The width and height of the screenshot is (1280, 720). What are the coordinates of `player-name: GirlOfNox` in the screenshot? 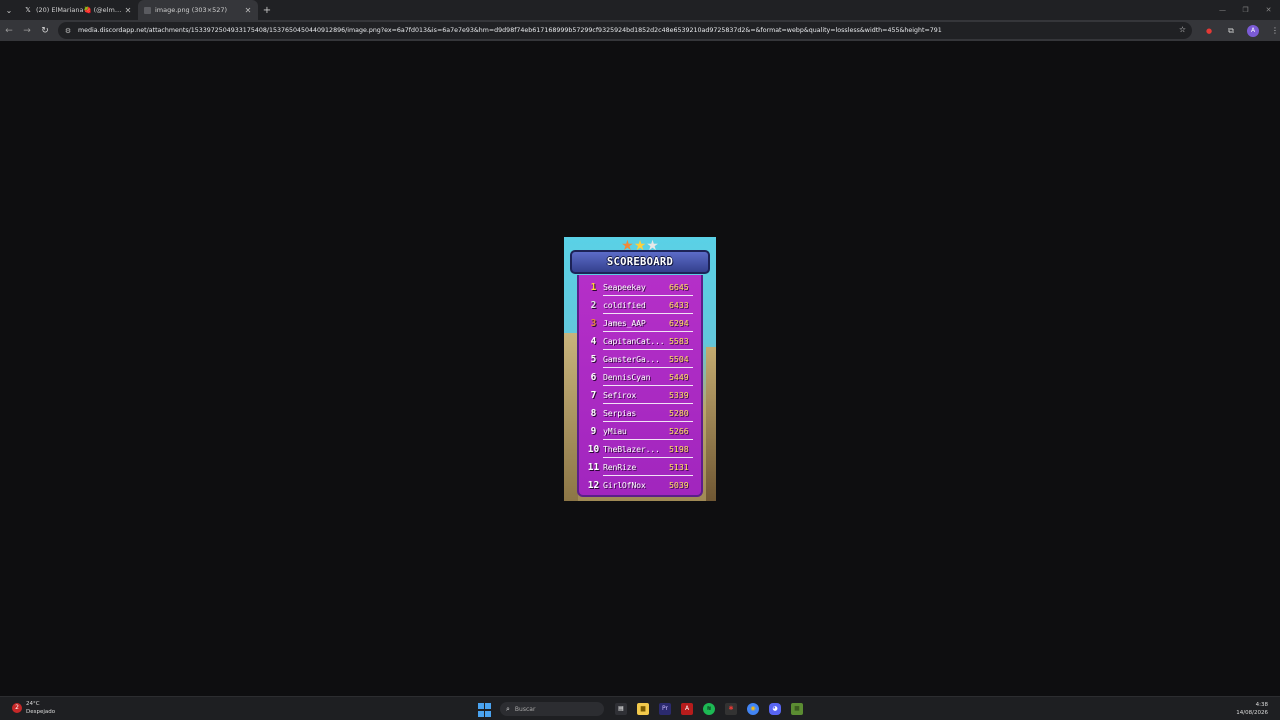 It's located at (624, 485).